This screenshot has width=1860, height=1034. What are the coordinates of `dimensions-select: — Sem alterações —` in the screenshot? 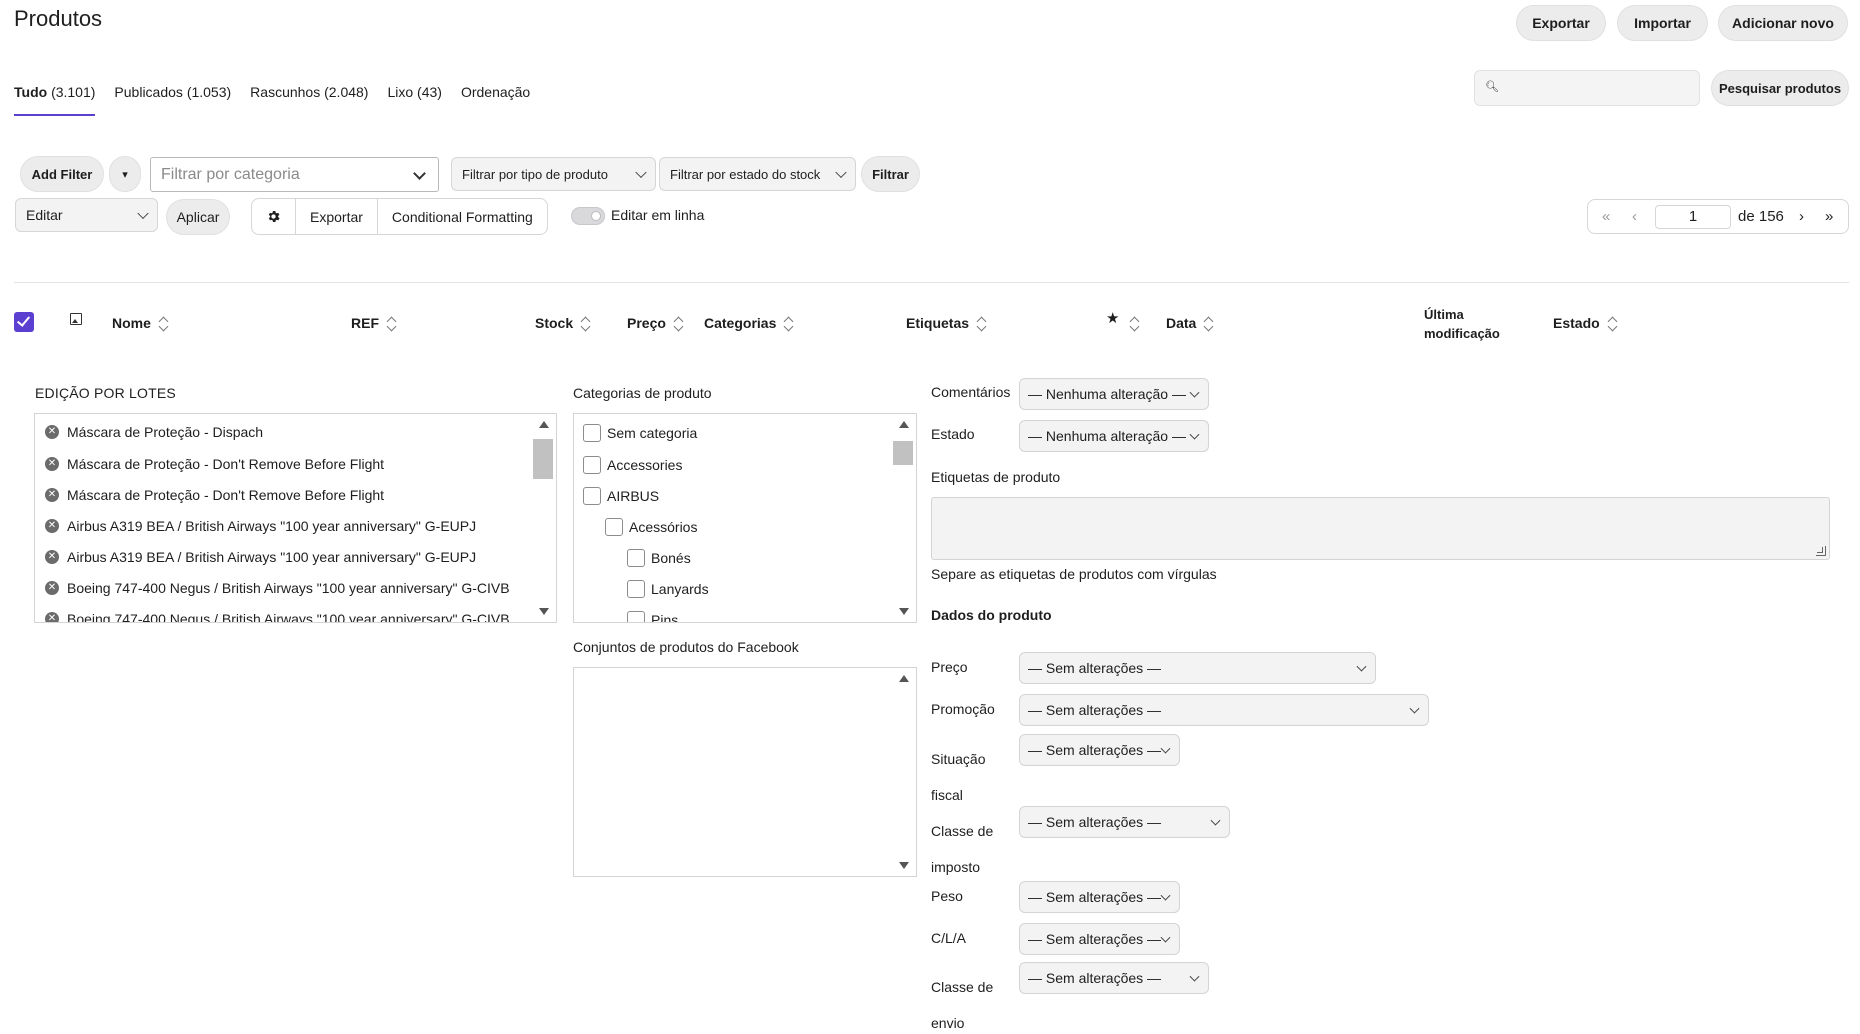 It's located at (1099, 939).